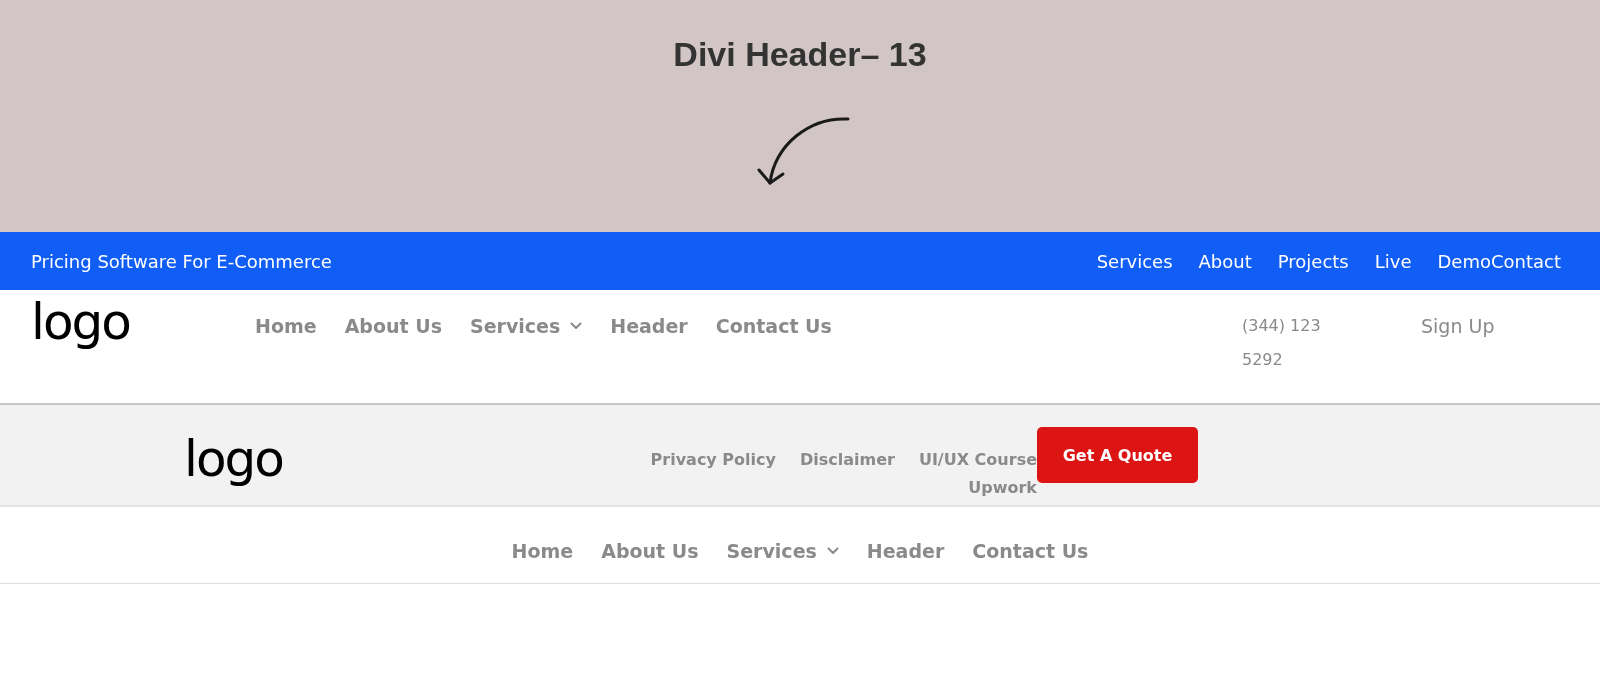  I want to click on top-bar-link: Projects, so click(1313, 261).